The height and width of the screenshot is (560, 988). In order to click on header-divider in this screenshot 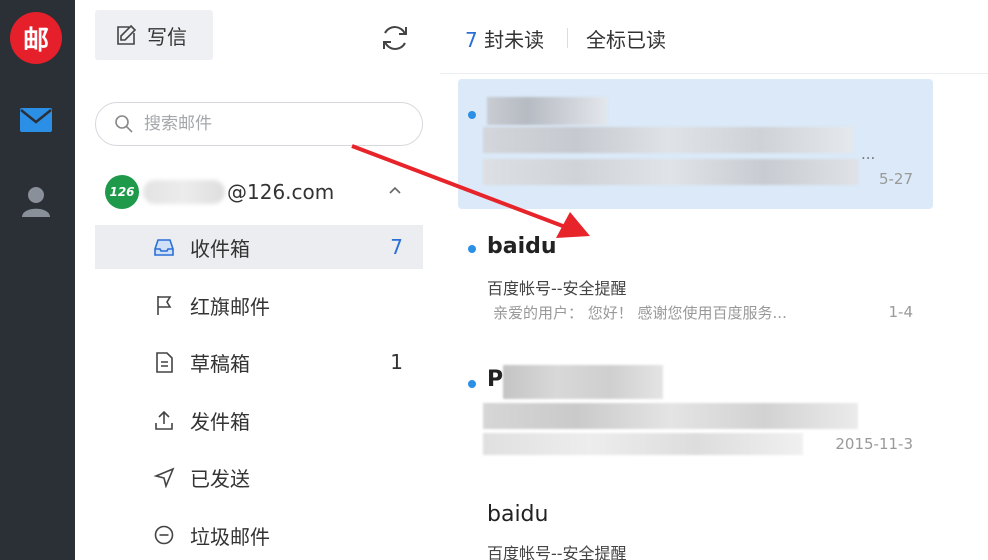, I will do `click(567, 38)`.